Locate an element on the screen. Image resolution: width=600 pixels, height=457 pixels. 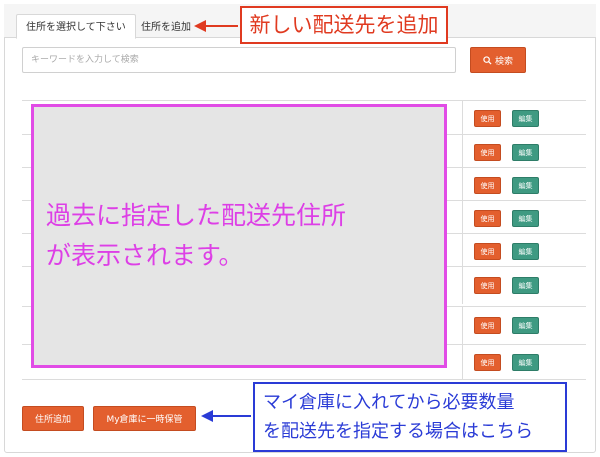
search-button: 検索 is located at coordinates (498, 60).